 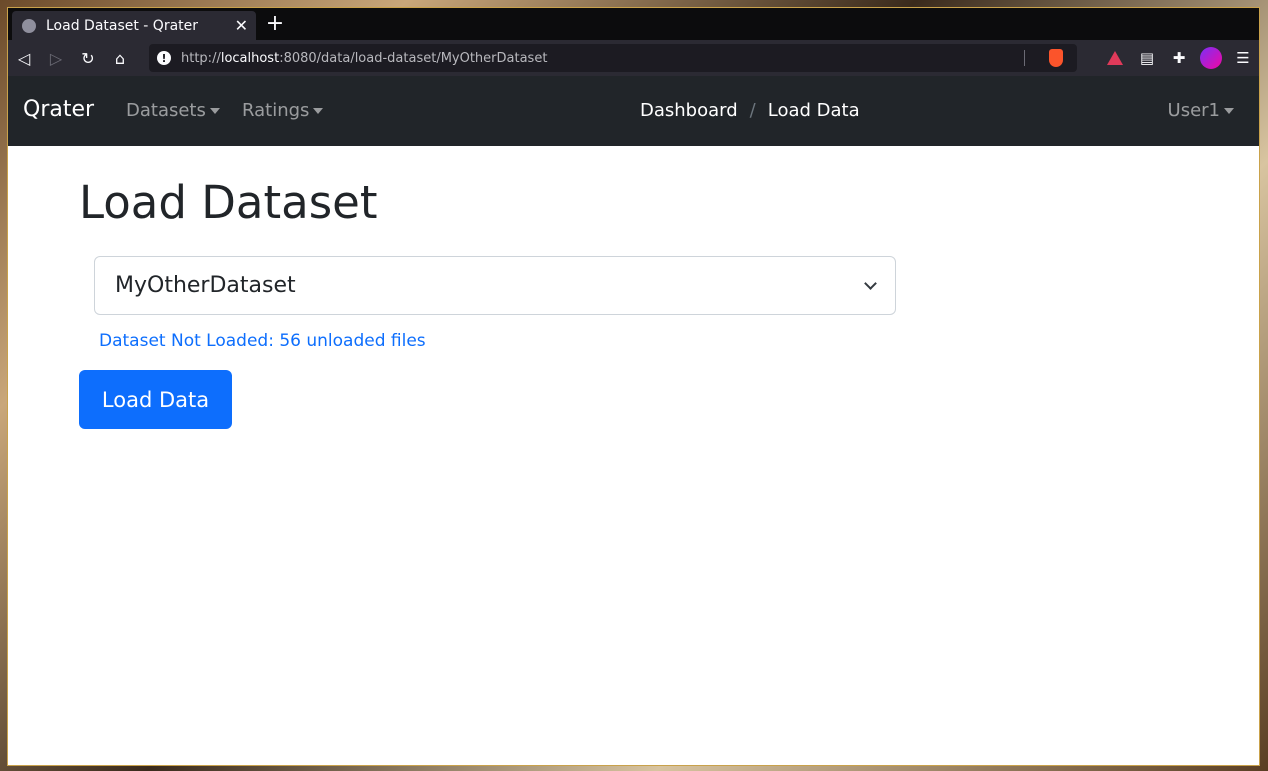 I want to click on datasets-dropdown: Datasets, so click(x=173, y=110).